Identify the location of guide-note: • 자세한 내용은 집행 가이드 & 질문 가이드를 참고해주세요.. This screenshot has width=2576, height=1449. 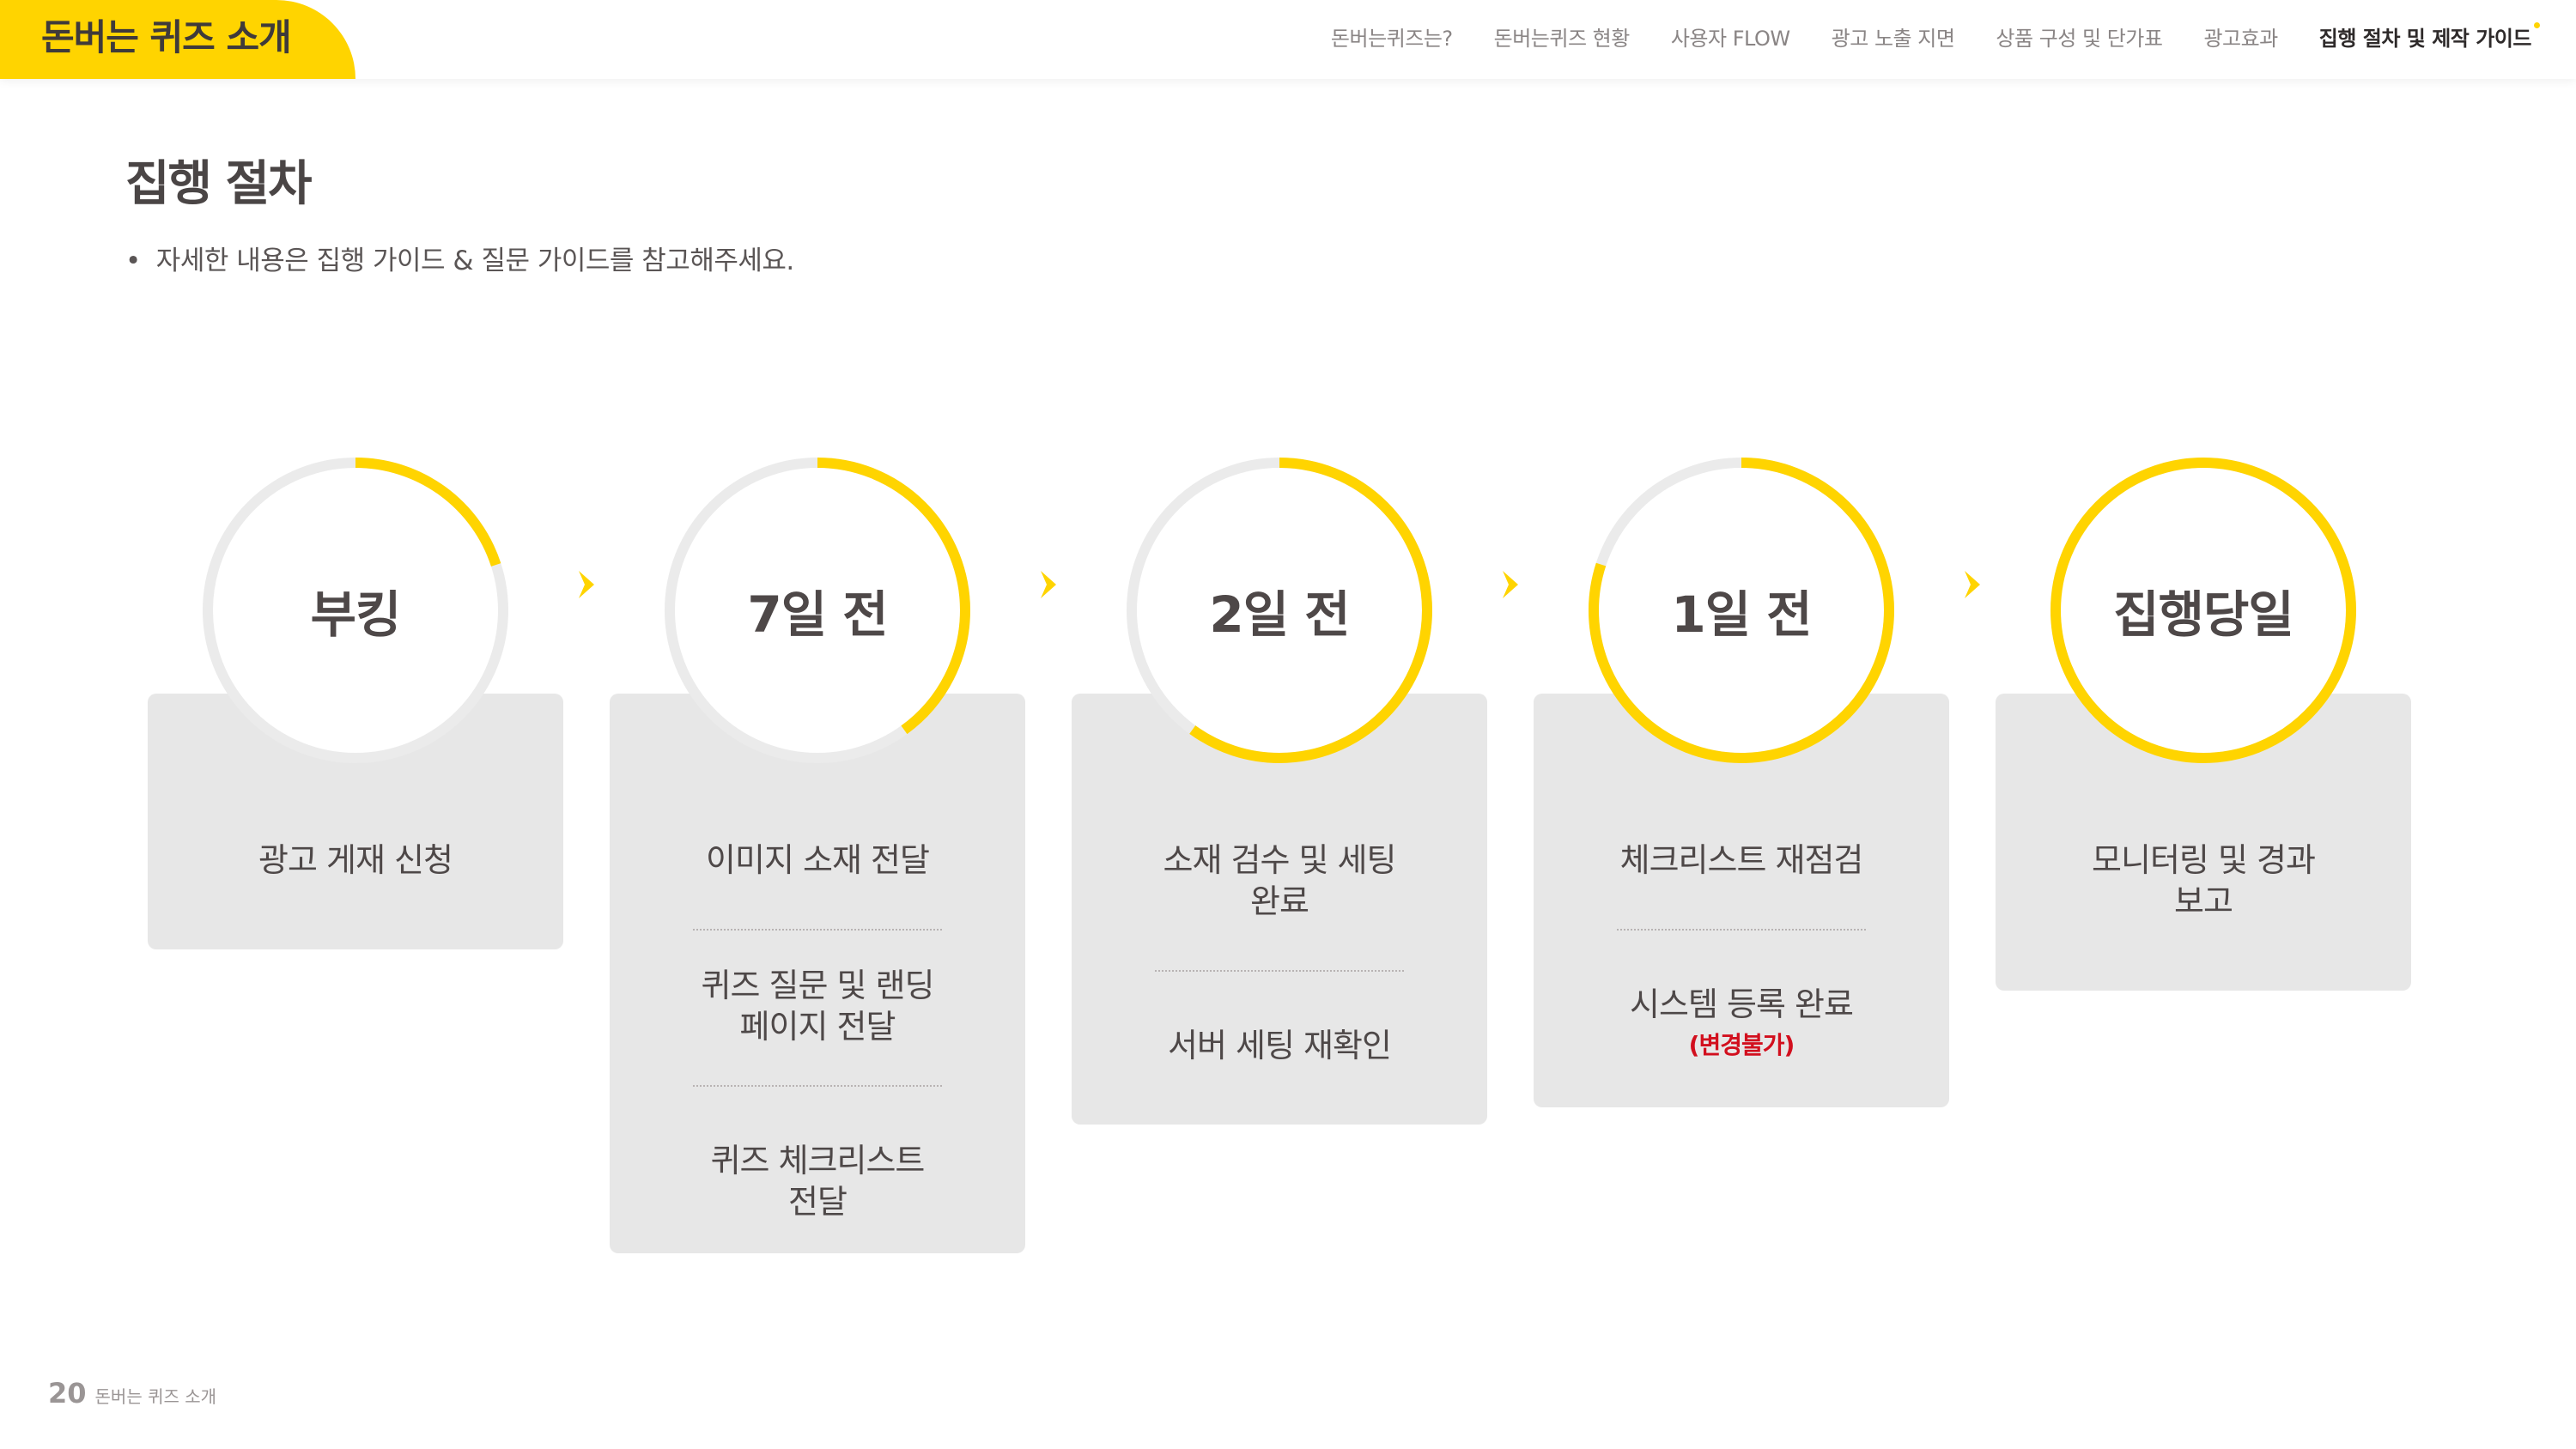
(459, 261).